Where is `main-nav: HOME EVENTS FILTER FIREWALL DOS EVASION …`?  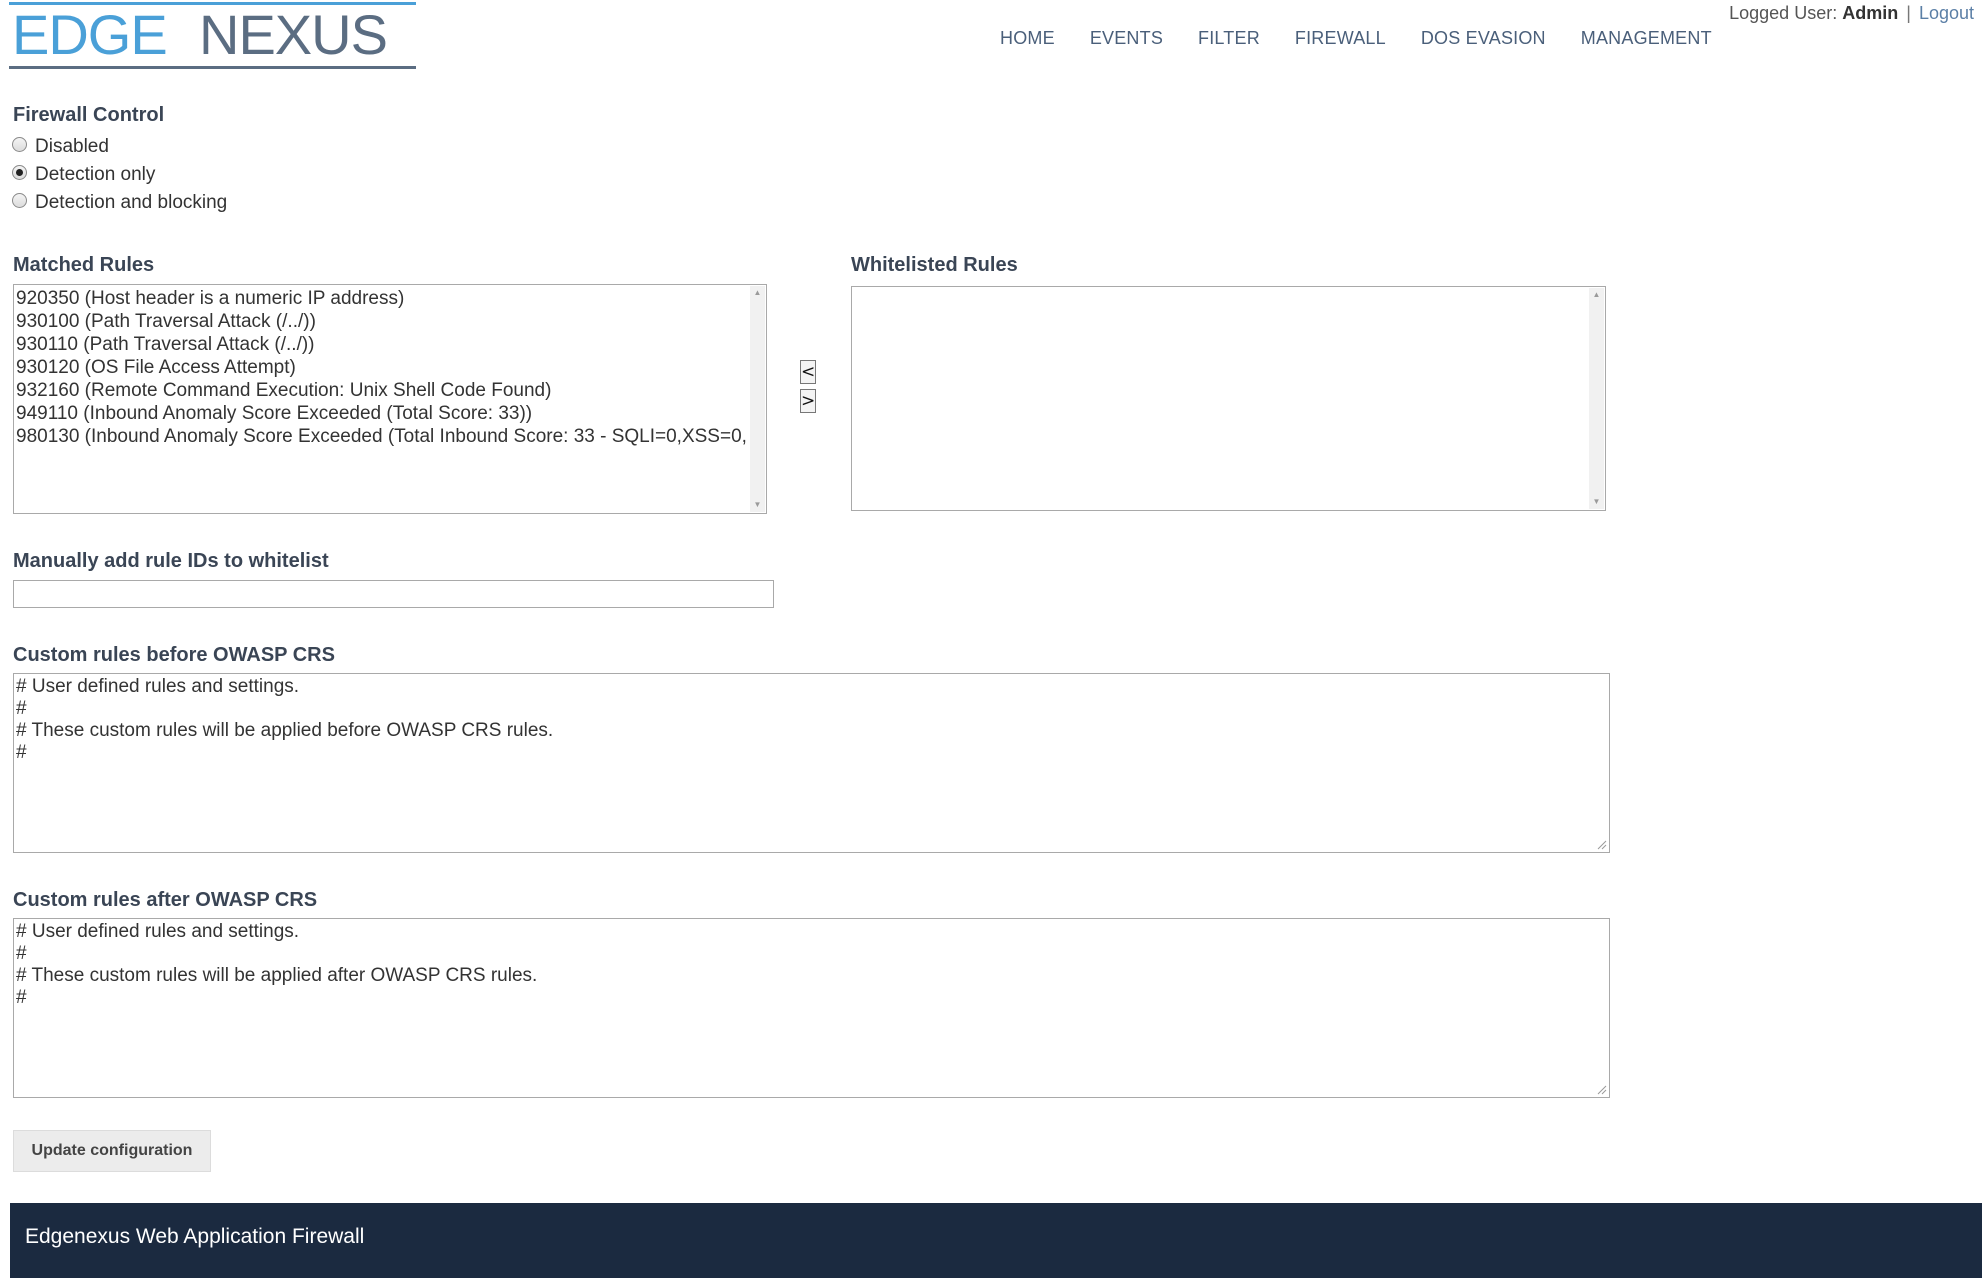
main-nav: HOME EVENTS FILTER FIREWALL DOS EVASION … is located at coordinates (1373, 38).